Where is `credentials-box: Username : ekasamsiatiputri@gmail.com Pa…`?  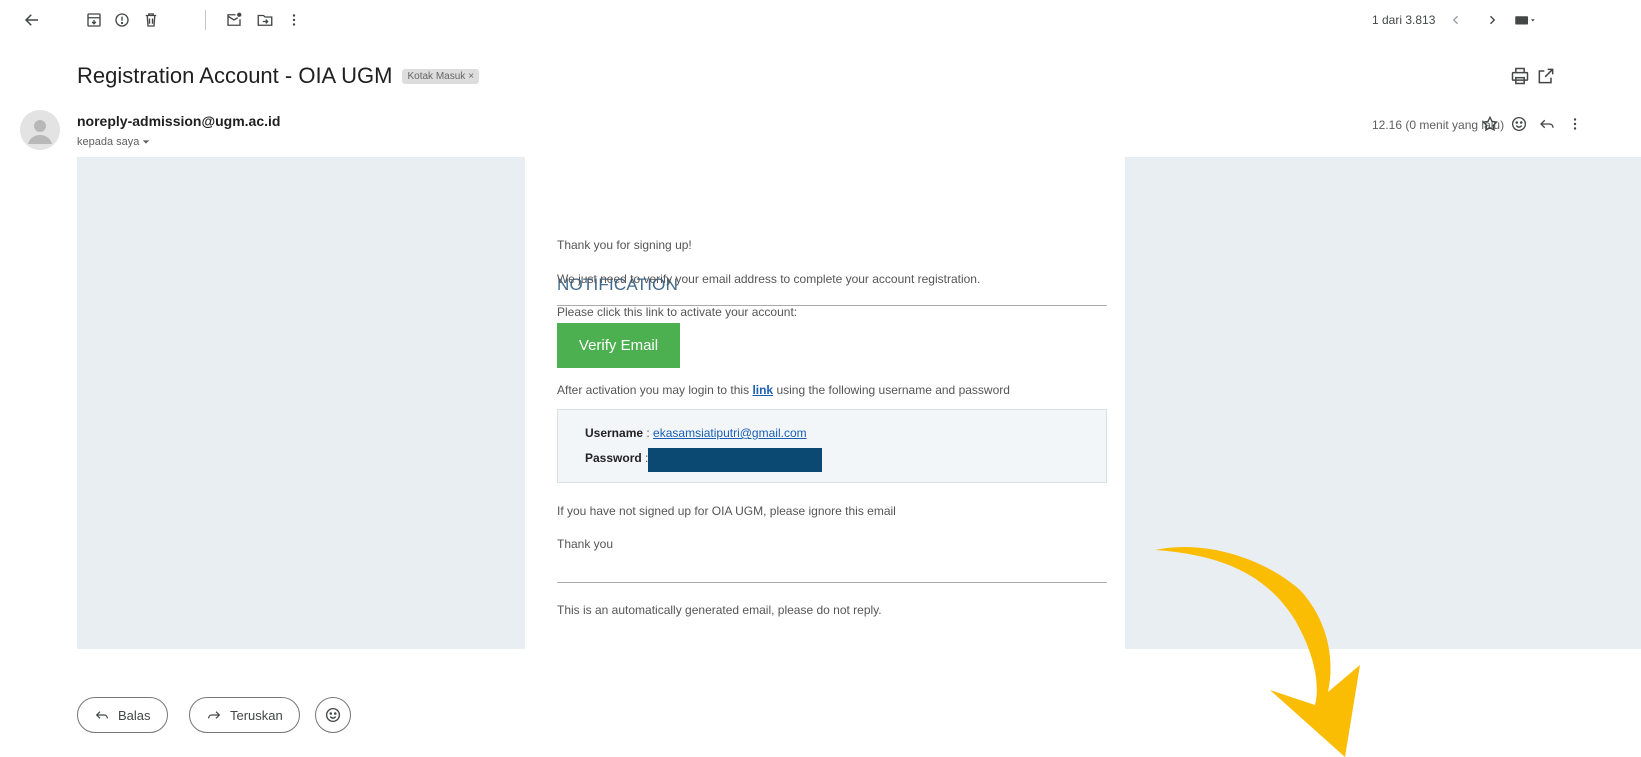 credentials-box: Username : ekasamsiatiputri@gmail.com Pa… is located at coordinates (832, 446).